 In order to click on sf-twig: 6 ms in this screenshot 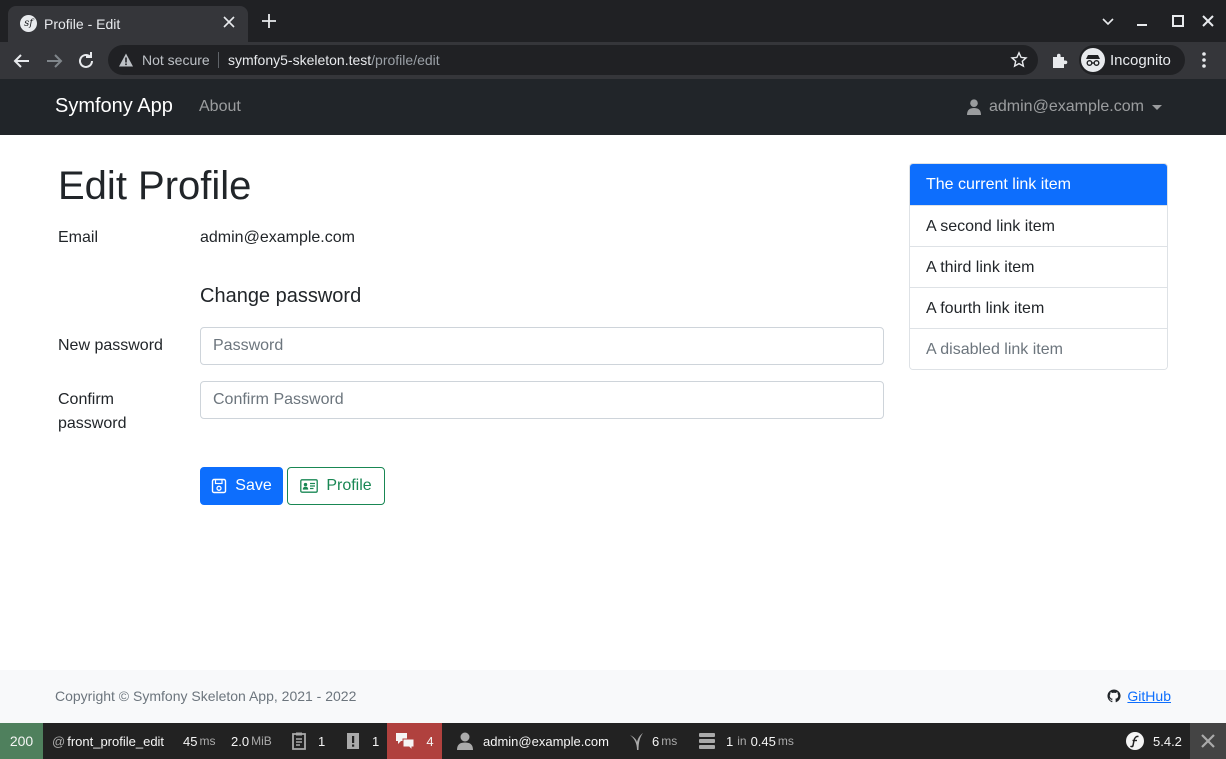, I will do `click(652, 741)`.